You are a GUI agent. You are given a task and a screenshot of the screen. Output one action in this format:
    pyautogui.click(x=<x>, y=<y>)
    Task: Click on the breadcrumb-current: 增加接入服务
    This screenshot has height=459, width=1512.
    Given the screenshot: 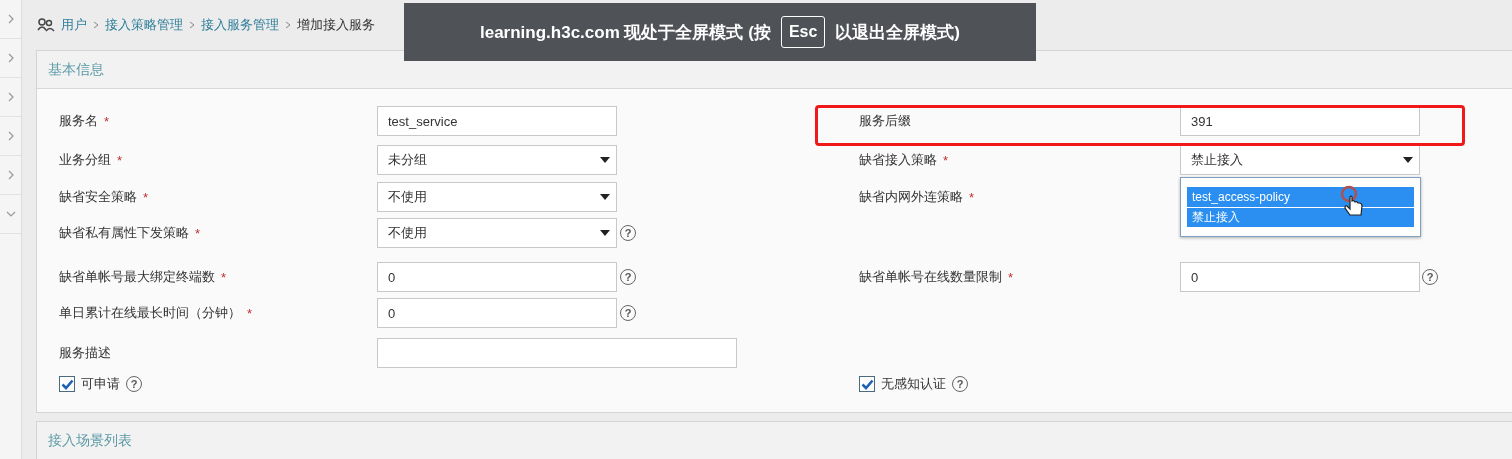 What is the action you would take?
    pyautogui.click(x=336, y=25)
    